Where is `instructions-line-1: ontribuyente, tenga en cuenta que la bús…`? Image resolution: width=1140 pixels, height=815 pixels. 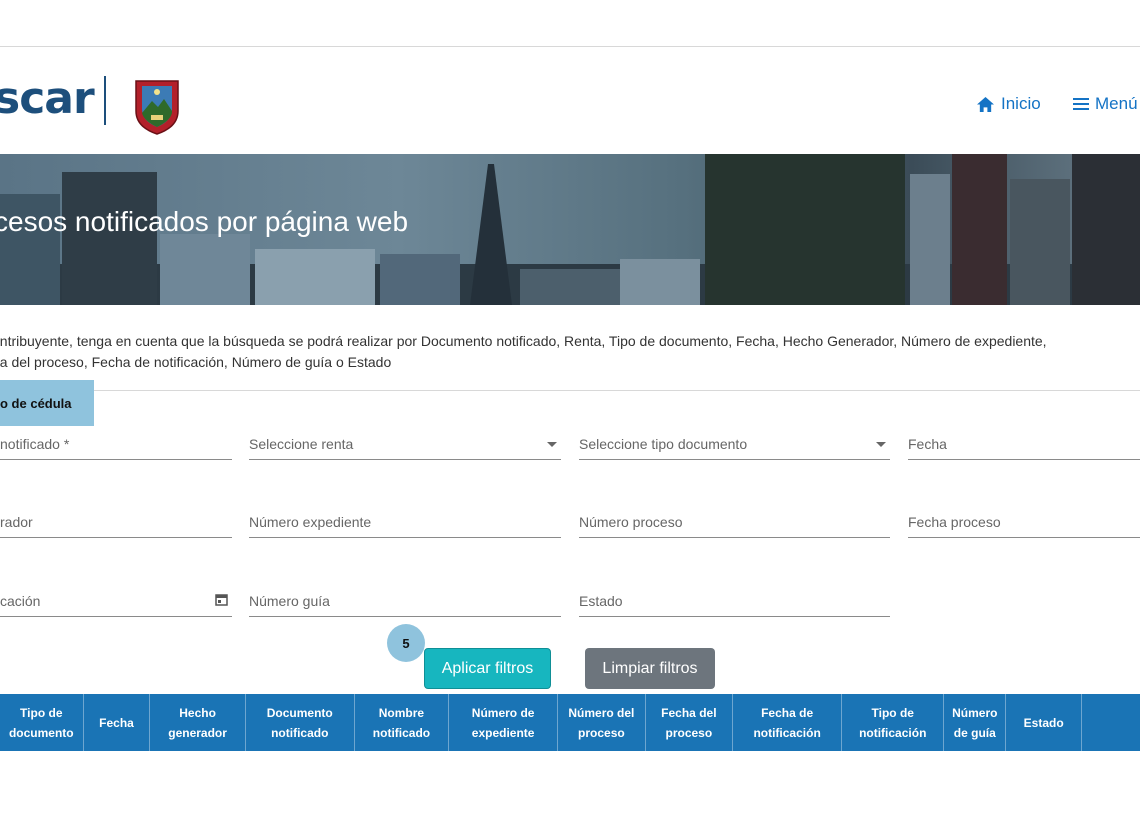 instructions-line-1: ontribuyente, tenga en cuenta que la bús… is located at coordinates (523, 341).